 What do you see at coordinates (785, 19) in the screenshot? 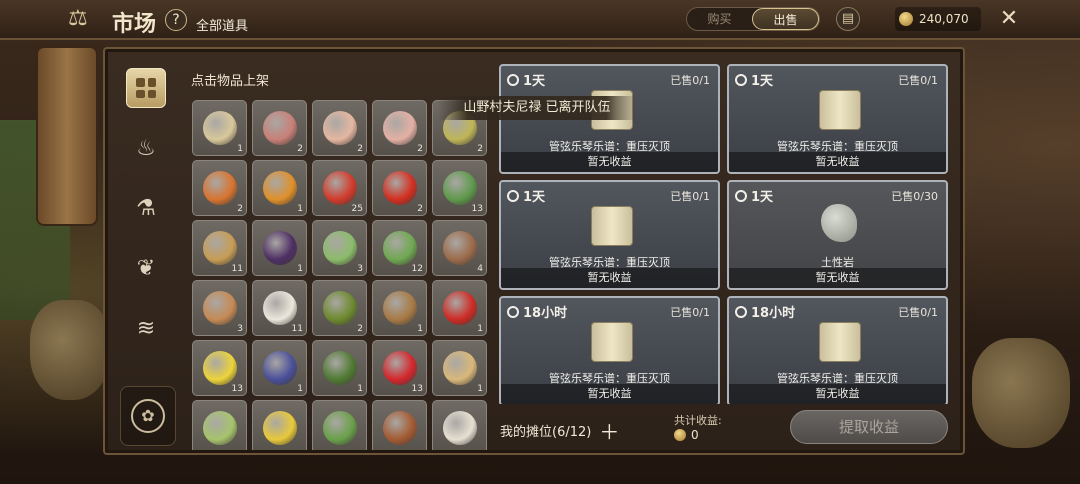
I see `tab-sell: 出售` at bounding box center [785, 19].